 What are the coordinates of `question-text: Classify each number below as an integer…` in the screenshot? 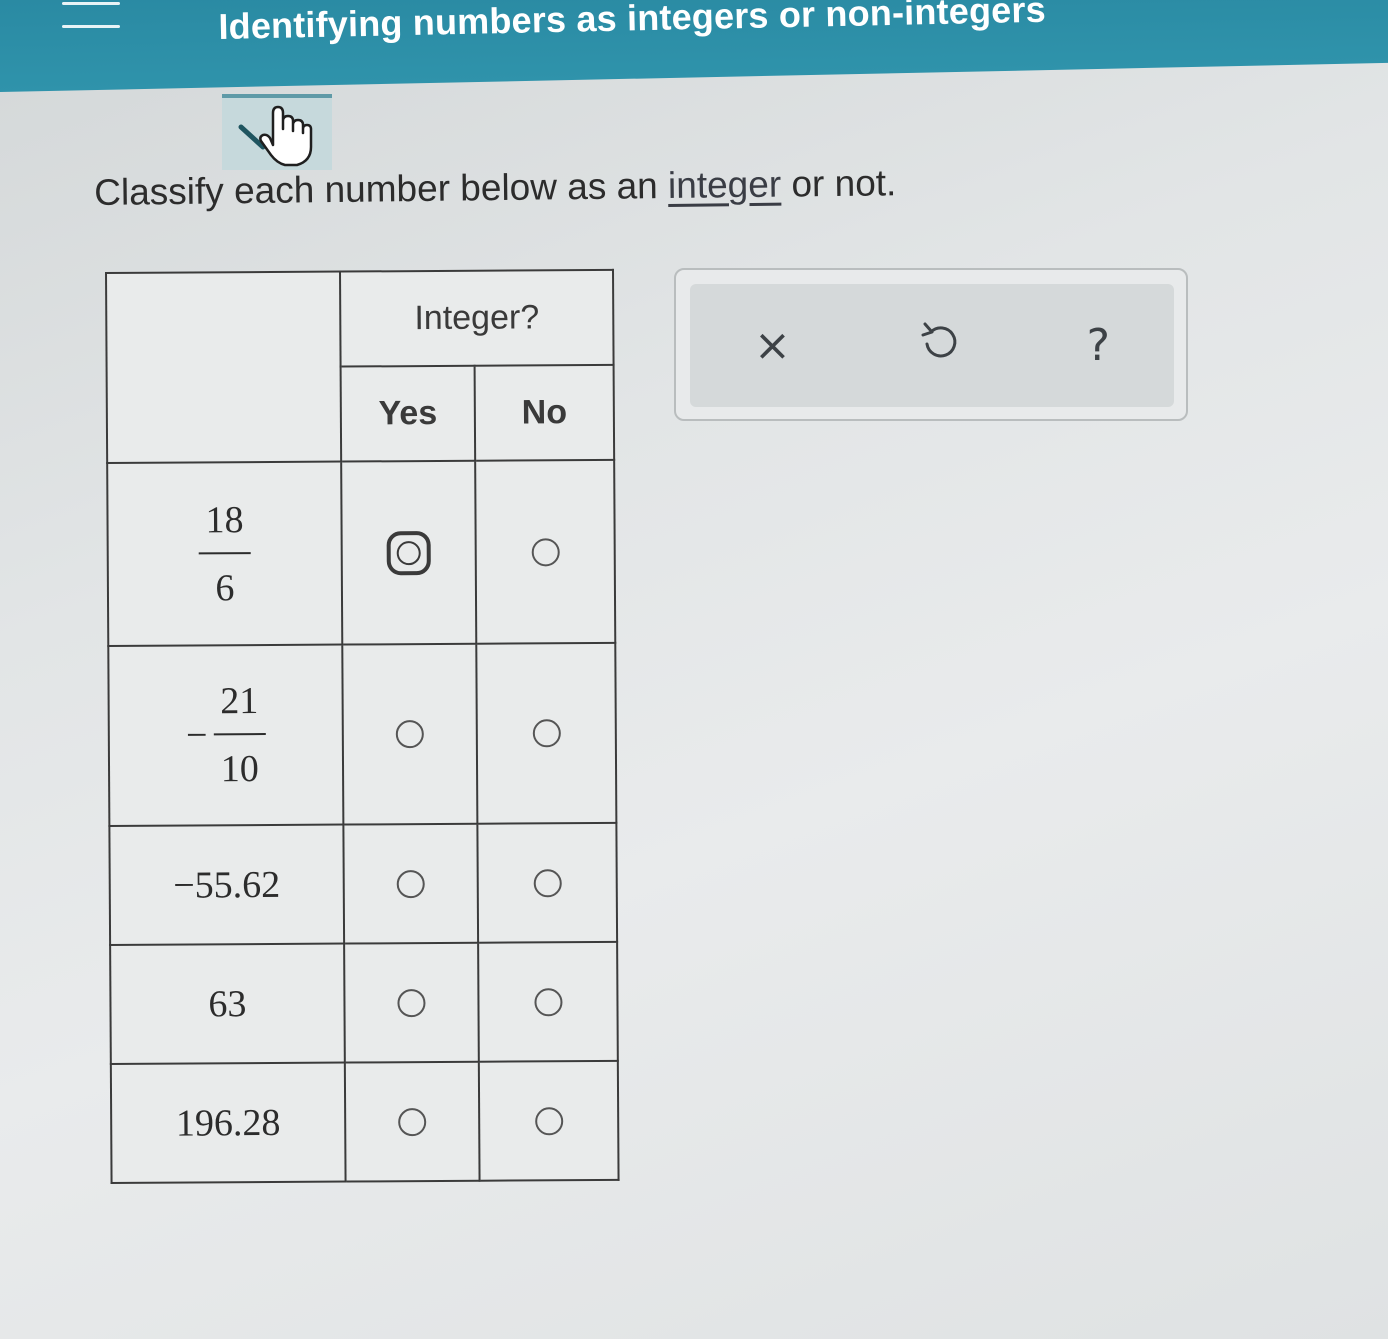 It's located at (495, 188).